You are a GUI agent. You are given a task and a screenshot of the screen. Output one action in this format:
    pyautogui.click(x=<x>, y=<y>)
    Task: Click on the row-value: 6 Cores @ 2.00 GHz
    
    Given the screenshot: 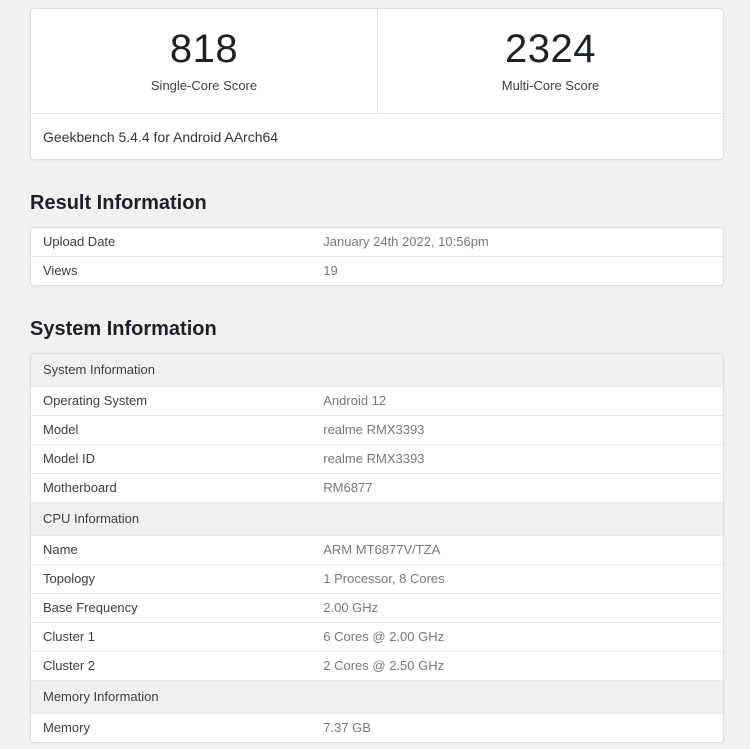 What is the action you would take?
    pyautogui.click(x=384, y=636)
    